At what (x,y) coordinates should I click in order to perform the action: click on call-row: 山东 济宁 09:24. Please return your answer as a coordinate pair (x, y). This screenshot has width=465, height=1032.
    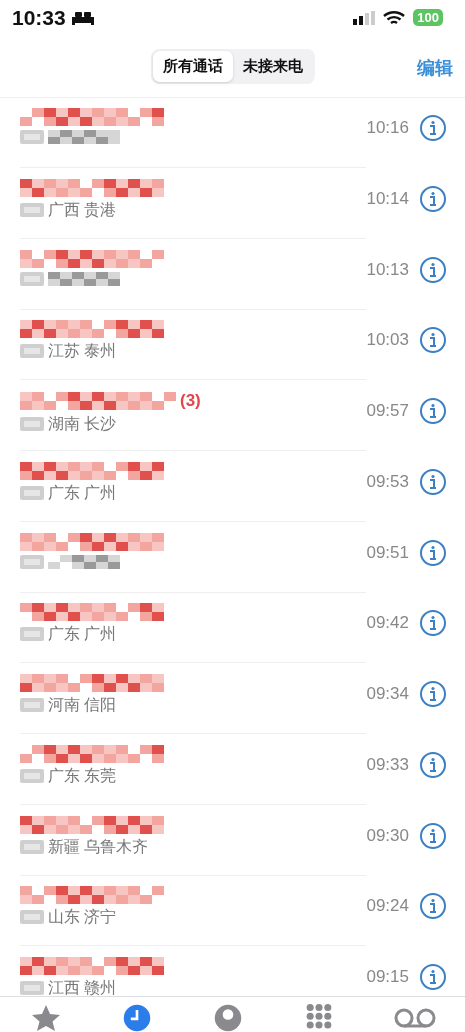
    Looking at the image, I should click on (232, 911).